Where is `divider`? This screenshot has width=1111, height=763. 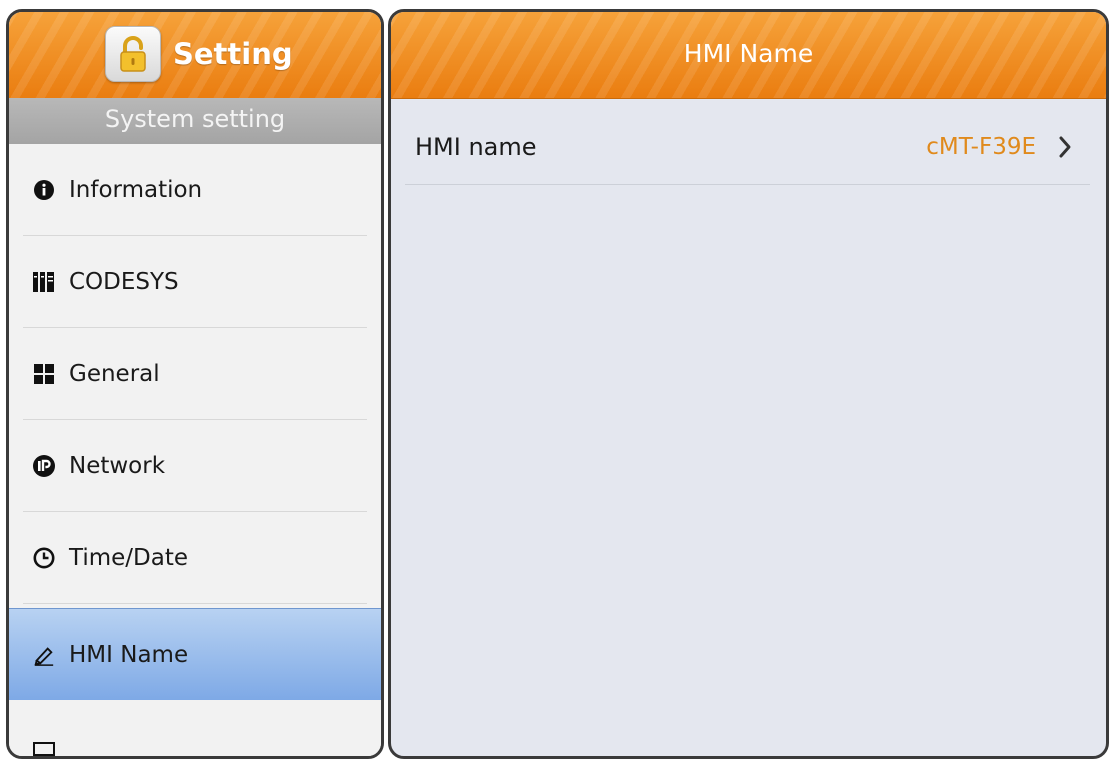 divider is located at coordinates (195, 603).